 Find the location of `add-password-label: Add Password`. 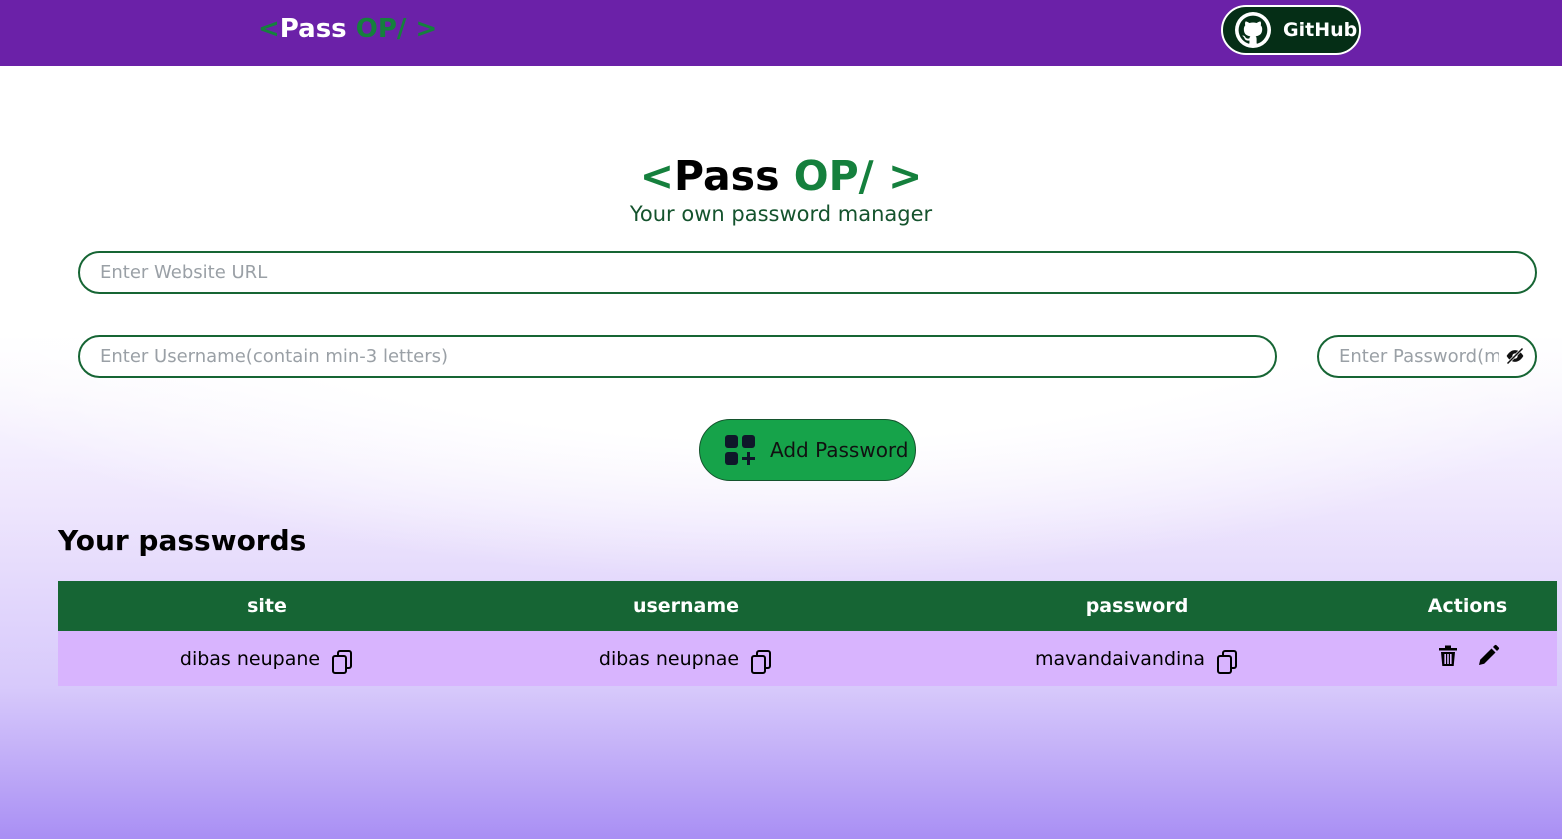

add-password-label: Add Password is located at coordinates (839, 450).